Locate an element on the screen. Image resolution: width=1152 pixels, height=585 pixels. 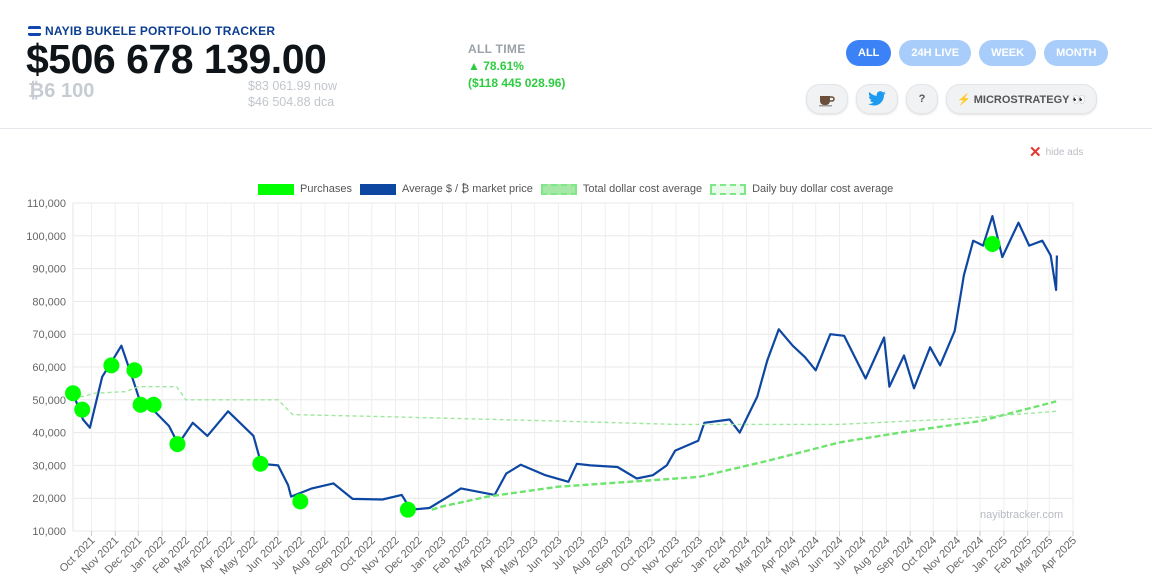
y-tick-label: 70,000 is located at coordinates (49, 335).